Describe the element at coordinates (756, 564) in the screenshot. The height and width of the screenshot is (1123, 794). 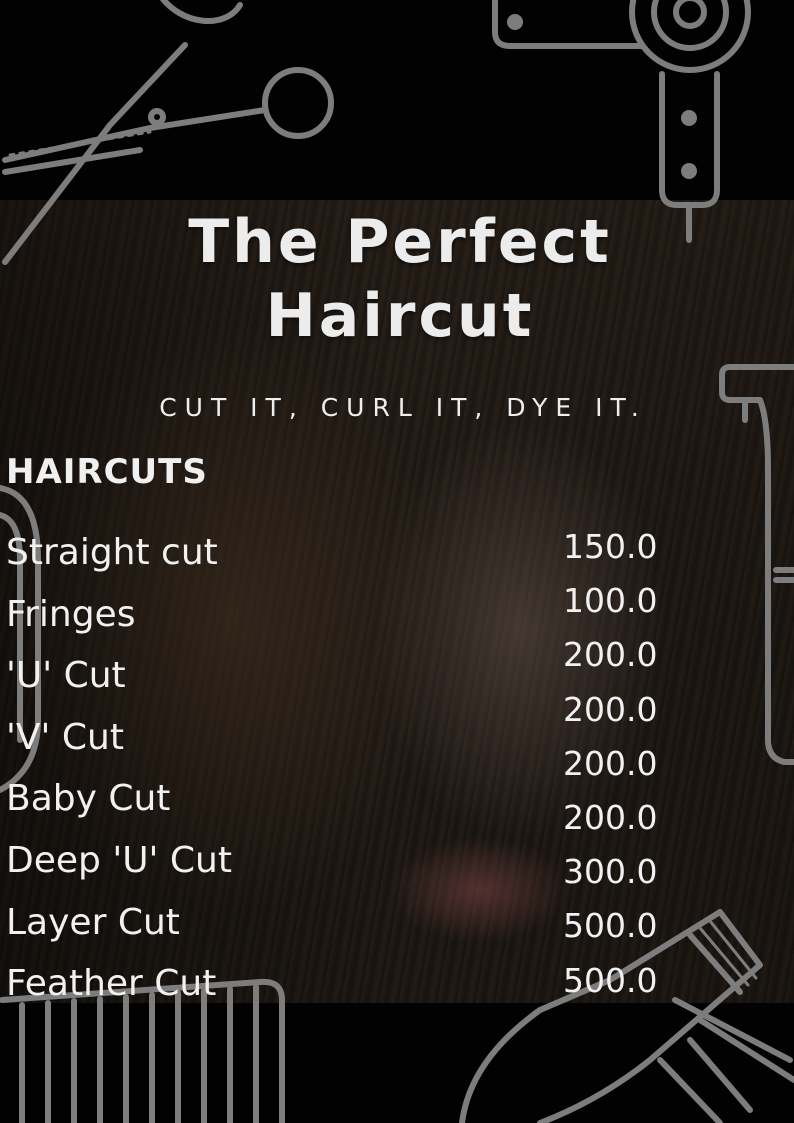
I see `hair-clipper-icon` at that location.